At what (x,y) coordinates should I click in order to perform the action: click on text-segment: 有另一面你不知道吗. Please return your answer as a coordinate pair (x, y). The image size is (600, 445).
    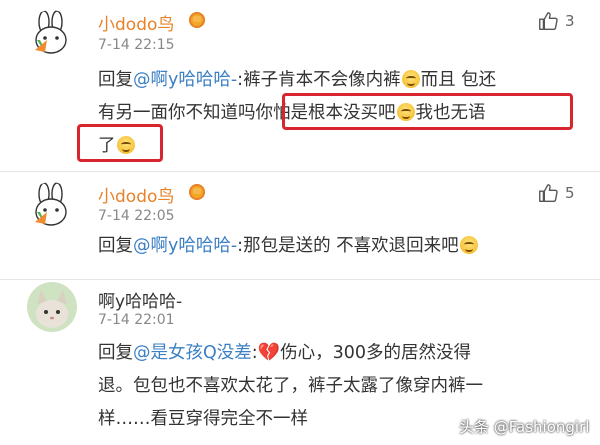
    Looking at the image, I should click on (177, 113).